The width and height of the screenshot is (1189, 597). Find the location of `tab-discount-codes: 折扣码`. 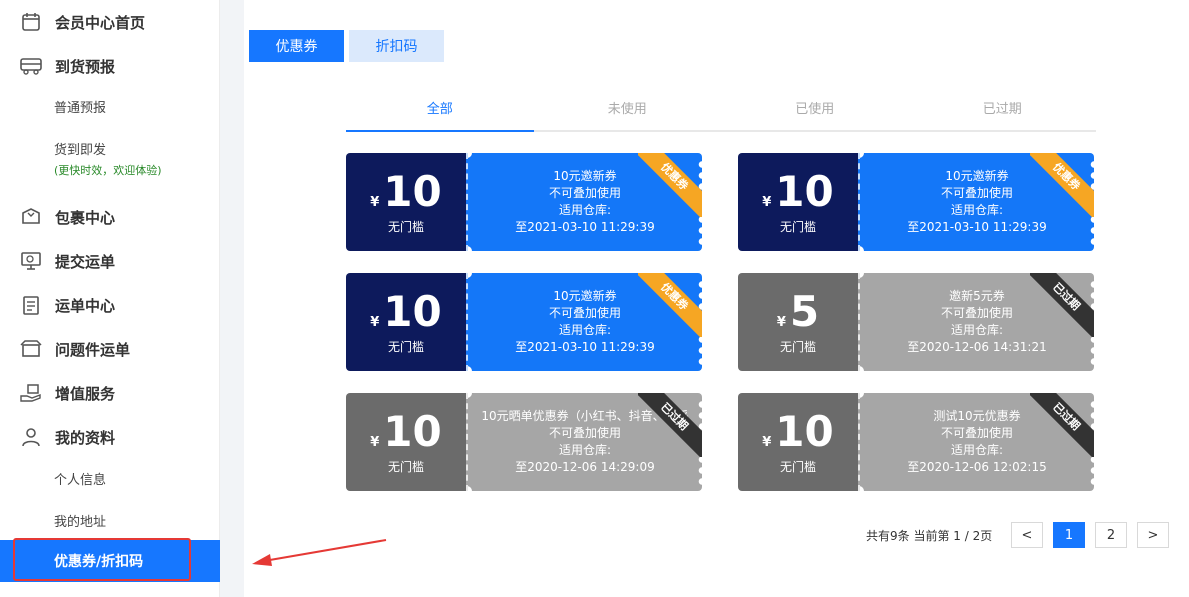

tab-discount-codes: 折扣码 is located at coordinates (396, 46).